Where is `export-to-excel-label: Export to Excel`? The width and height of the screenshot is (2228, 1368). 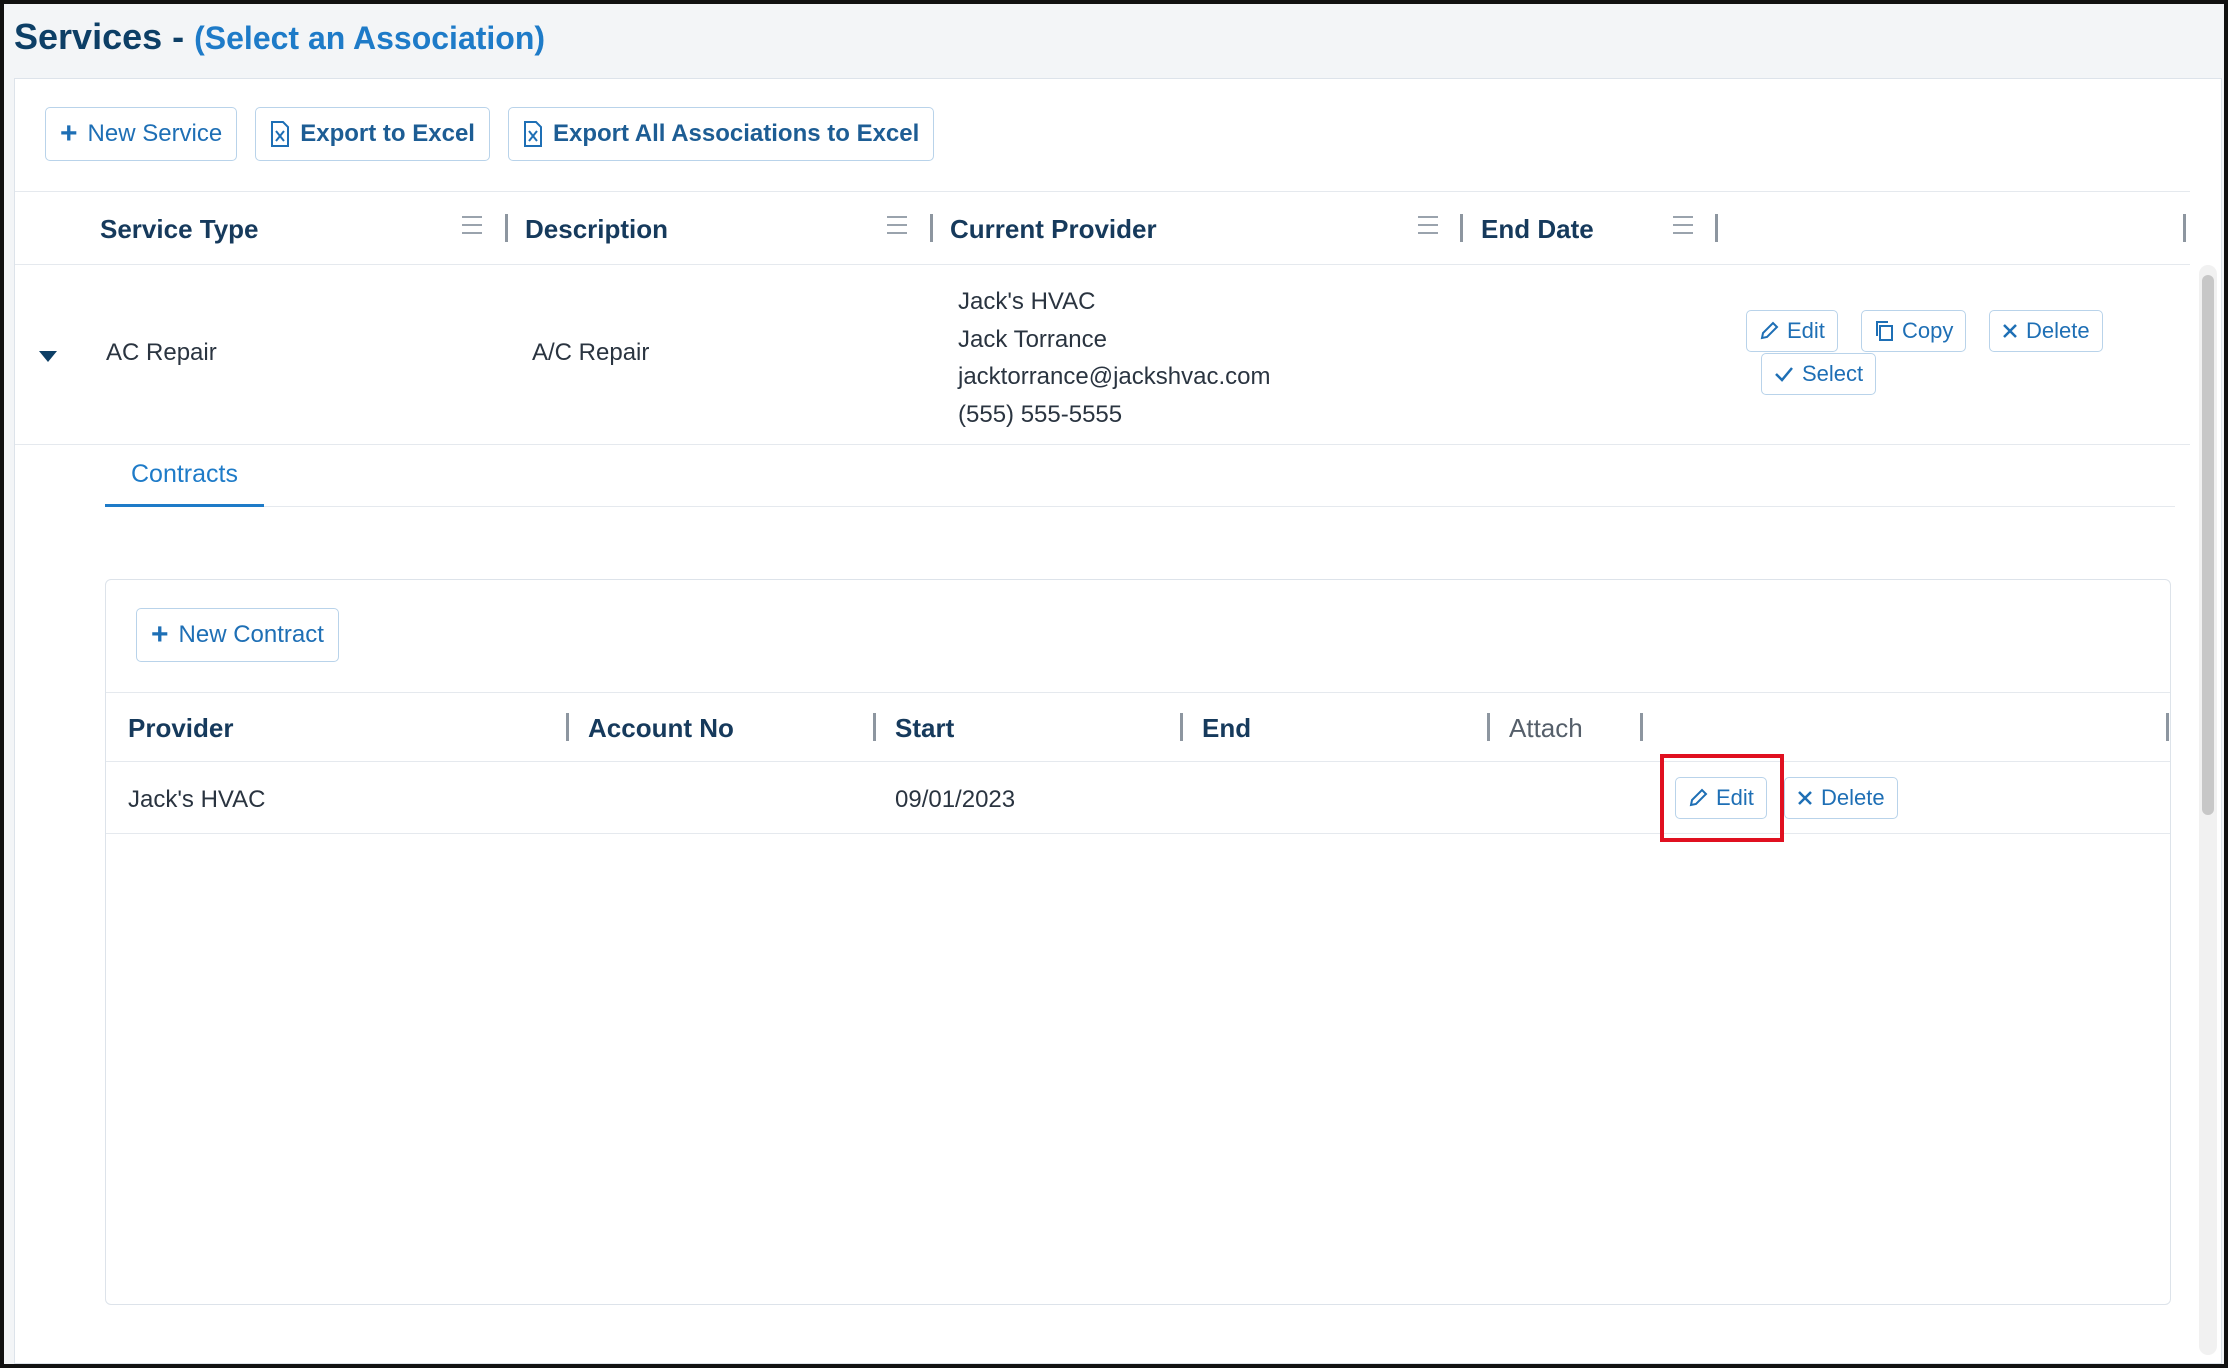
export-to-excel-label: Export to Excel is located at coordinates (387, 133).